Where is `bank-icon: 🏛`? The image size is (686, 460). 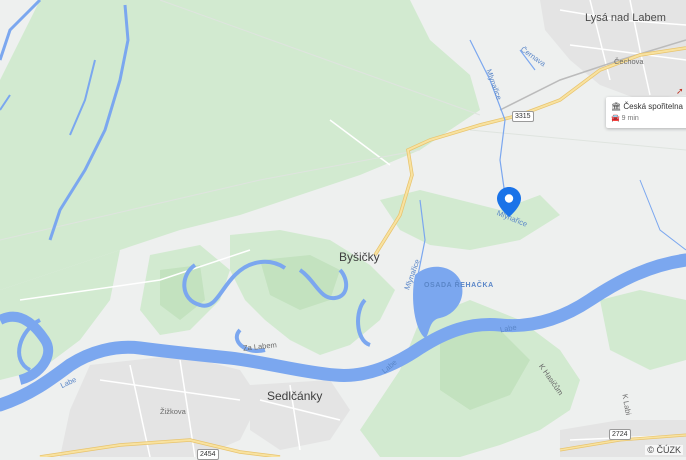 bank-icon: 🏛 is located at coordinates (616, 106).